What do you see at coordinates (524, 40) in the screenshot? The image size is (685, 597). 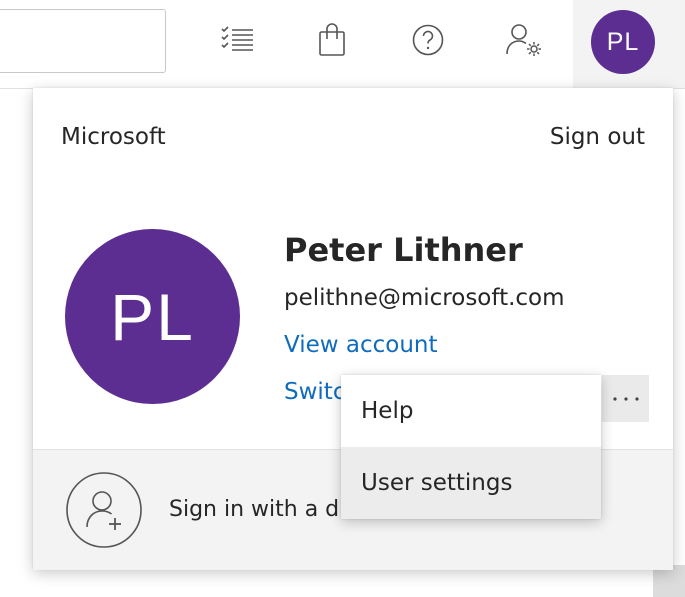 I see `user-settings-icon` at bounding box center [524, 40].